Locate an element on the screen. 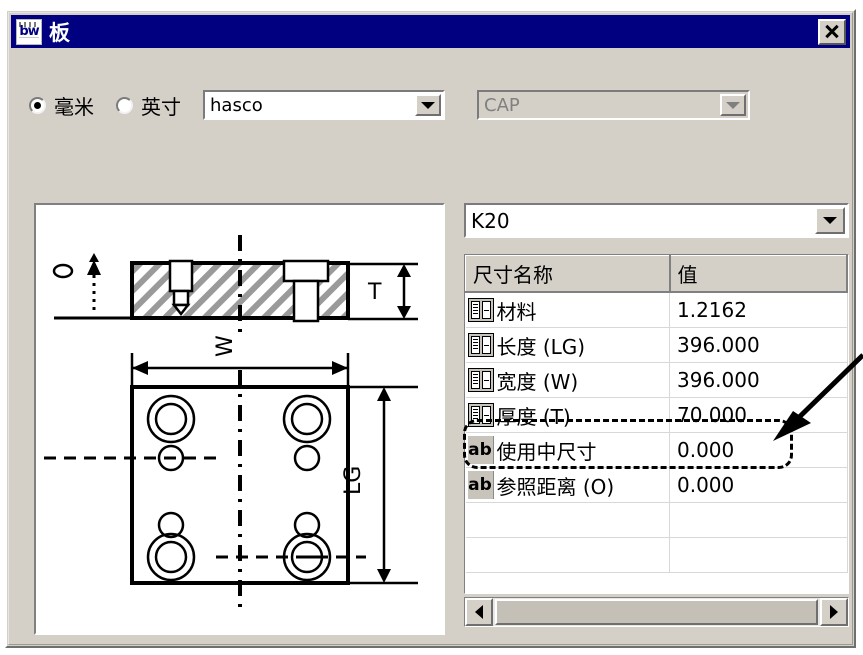  cell-dimension-value: 1.2162 is located at coordinates (758, 310).